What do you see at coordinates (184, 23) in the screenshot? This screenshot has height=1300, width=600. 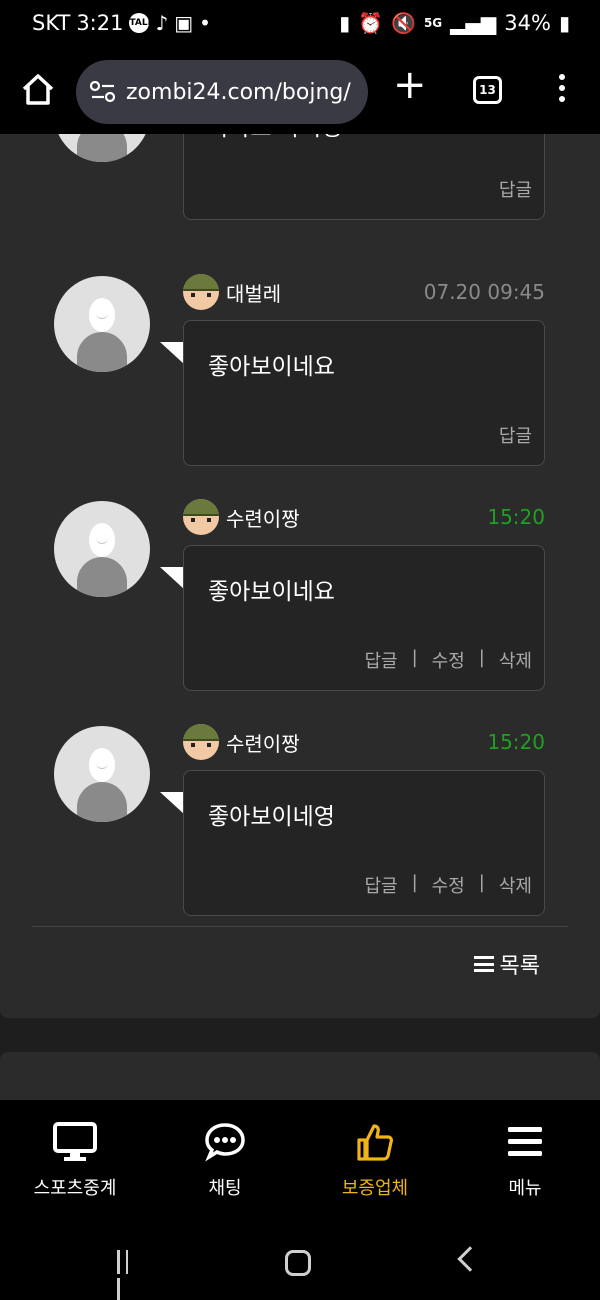 I see `gallery-icon: ▣` at bounding box center [184, 23].